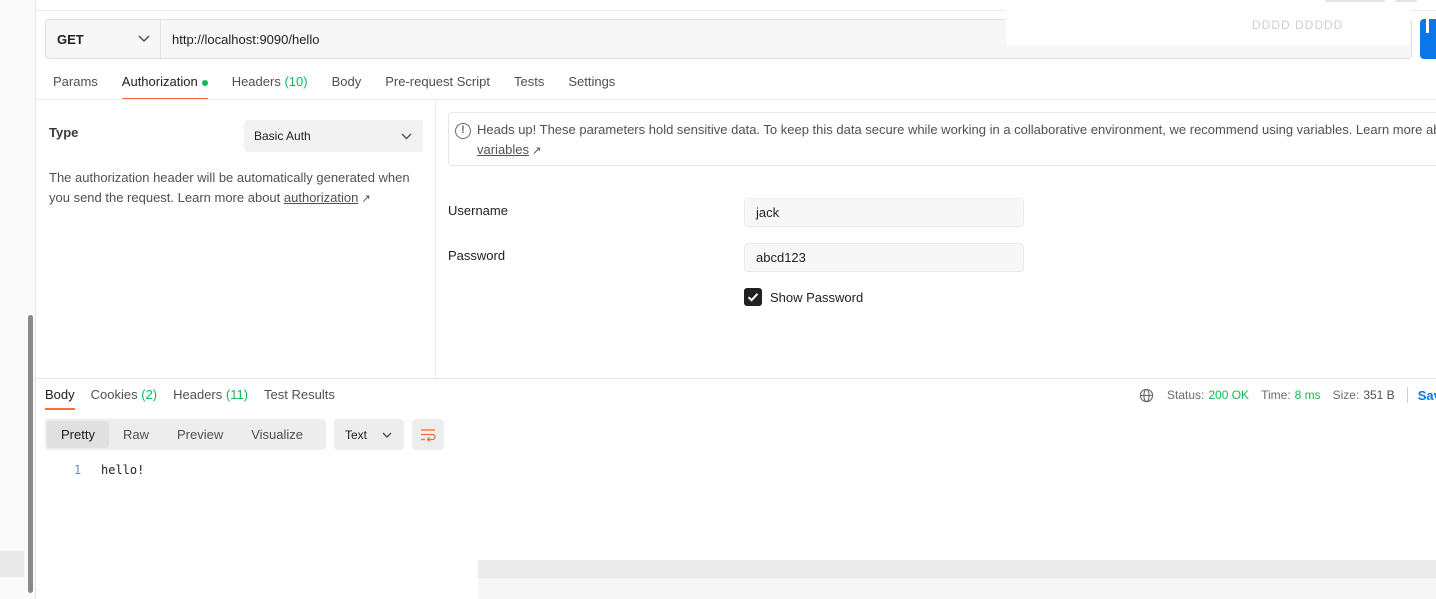 This screenshot has width=1436, height=599. Describe the element at coordinates (463, 131) in the screenshot. I see `info-icon: !` at that location.